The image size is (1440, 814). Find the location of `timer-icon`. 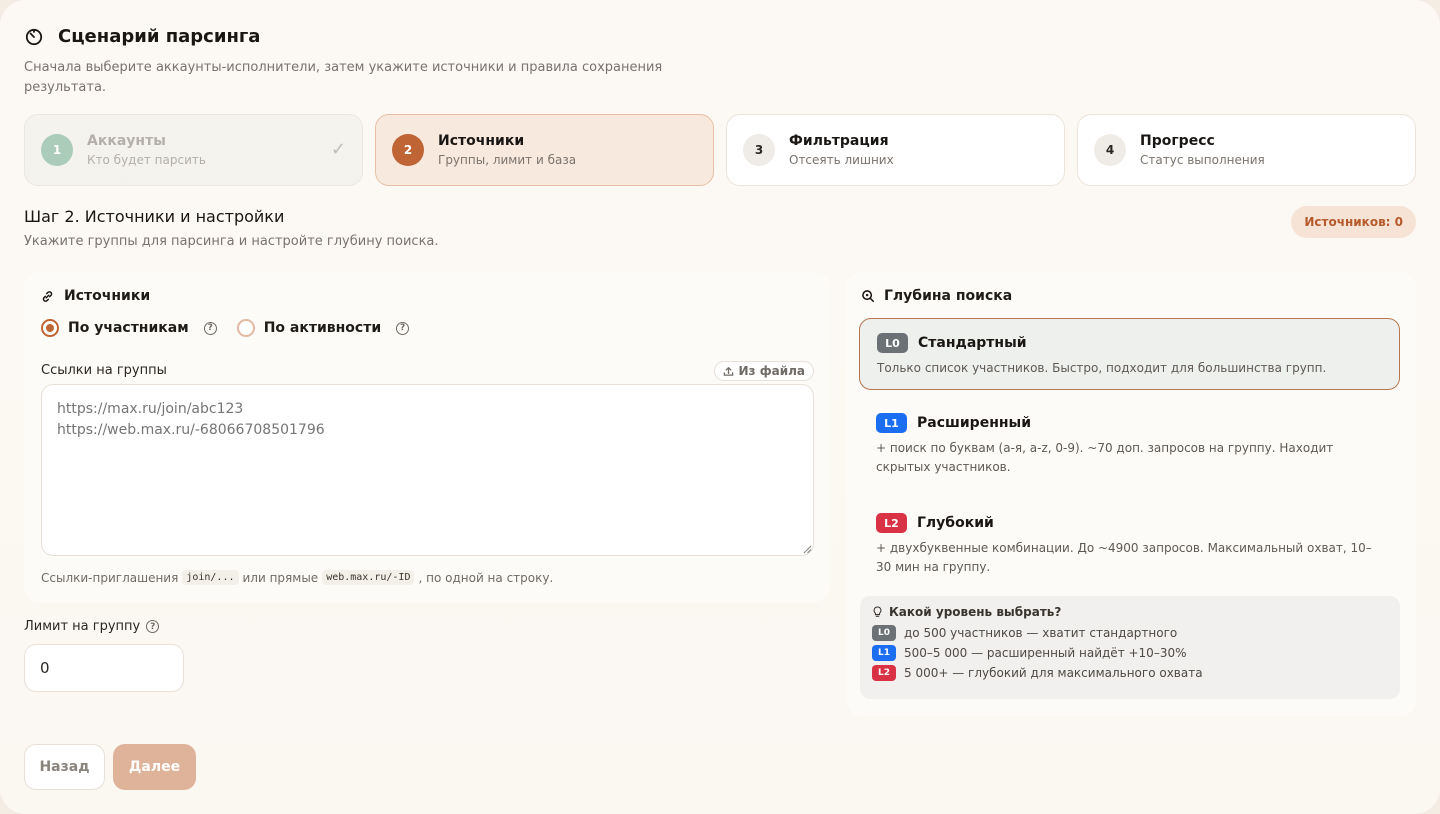

timer-icon is located at coordinates (34, 36).